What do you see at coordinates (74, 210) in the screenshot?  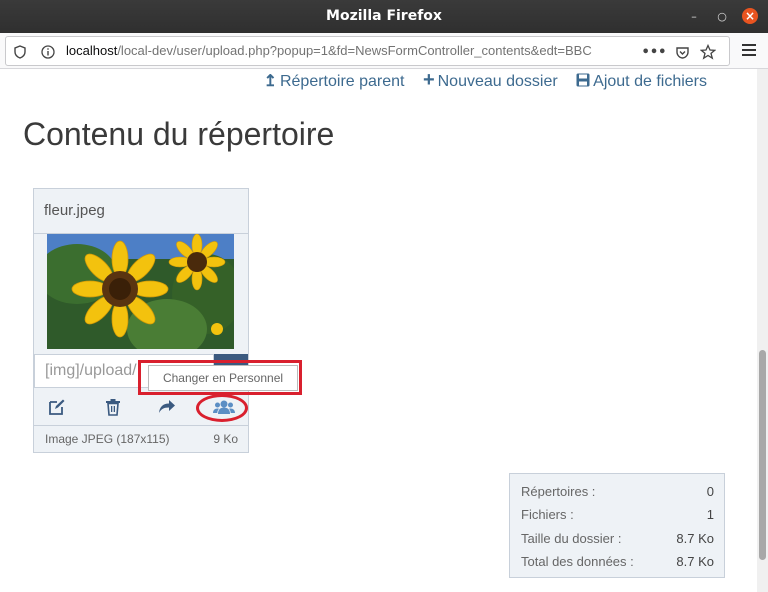 I see `file-name: fleur.jpeg` at bounding box center [74, 210].